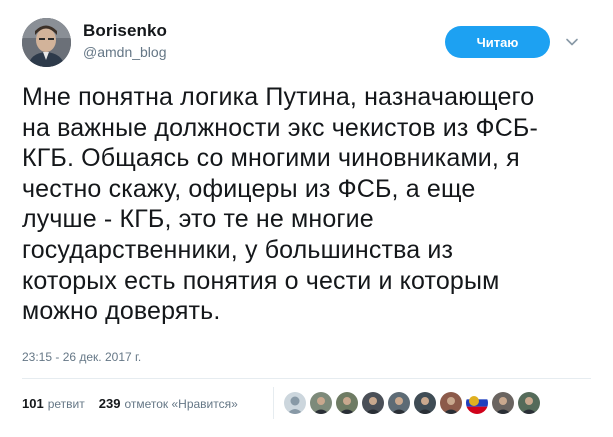 This screenshot has width=613, height=437. I want to click on screen-name: @amdn_blog, so click(125, 52).